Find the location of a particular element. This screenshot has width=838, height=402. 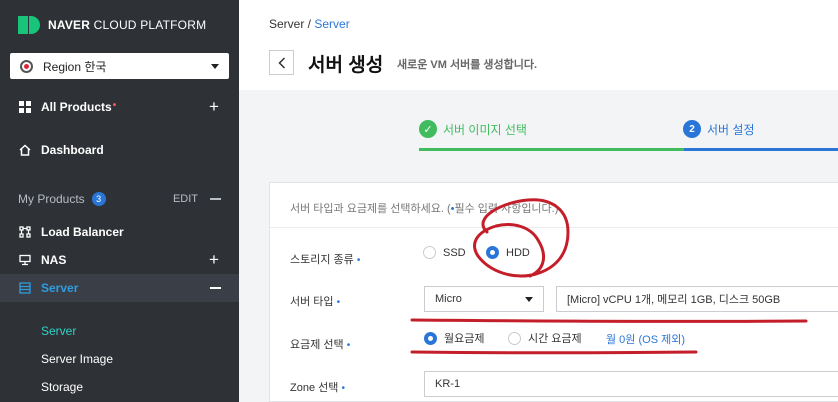

brand-logo: NAVER CLOUD PLATFORM is located at coordinates (112, 25).